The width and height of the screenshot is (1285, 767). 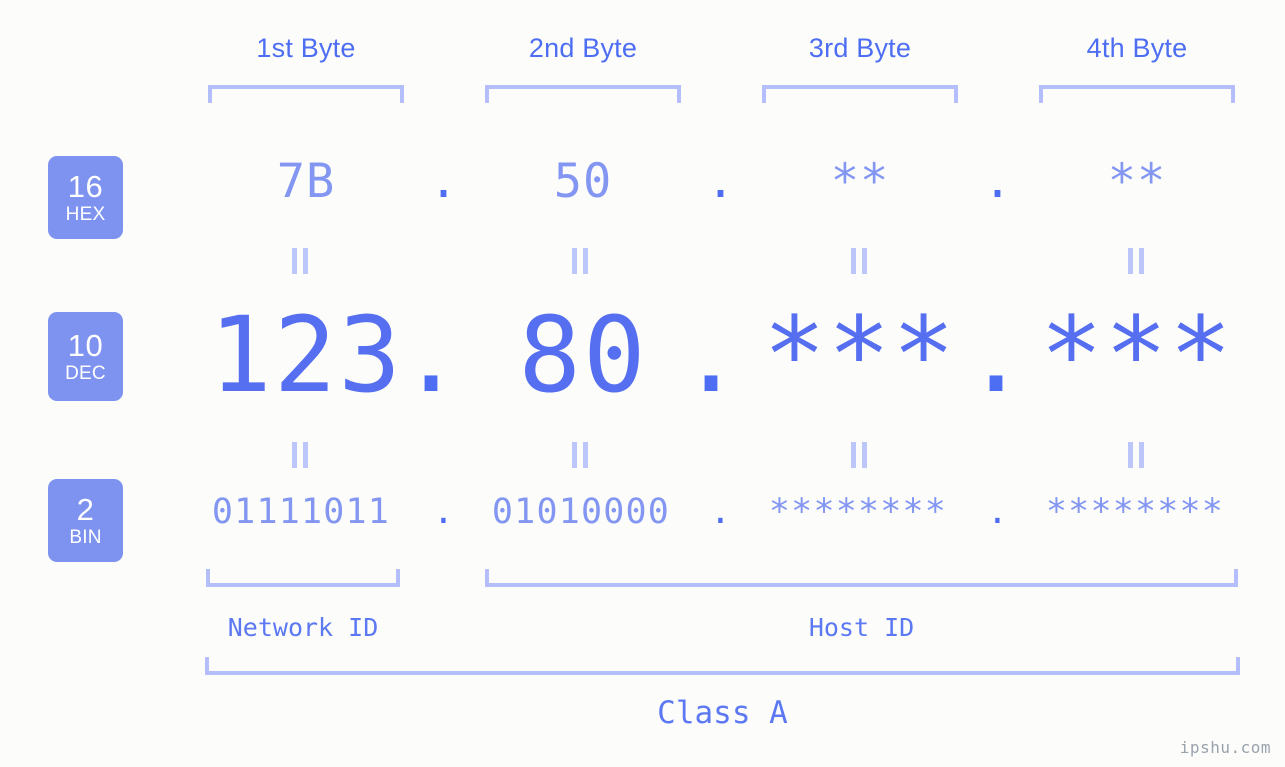 What do you see at coordinates (860, 355) in the screenshot?
I see `dec-byte-3: ***` at bounding box center [860, 355].